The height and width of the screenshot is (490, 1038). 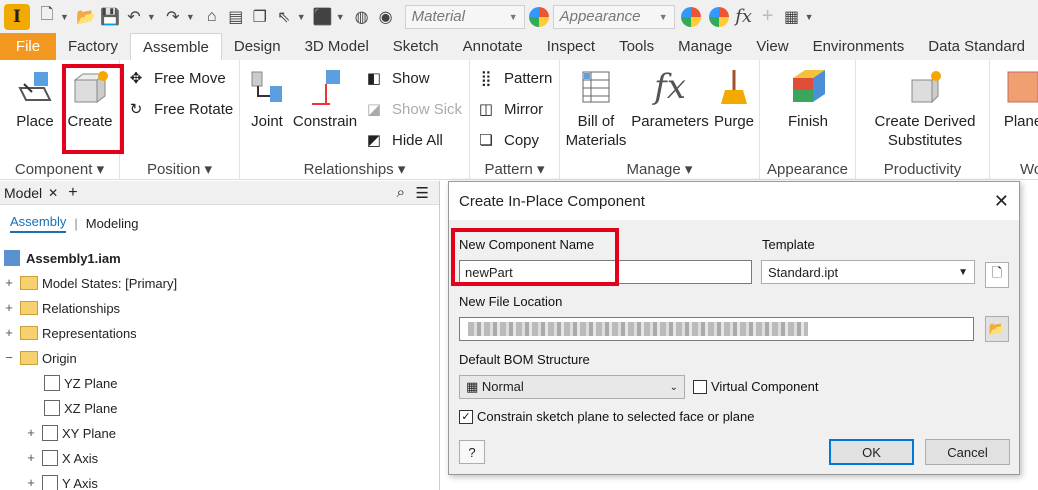 I want to click on create-derived-substitutes-button: Create Derived Substitutes, so click(x=925, y=108).